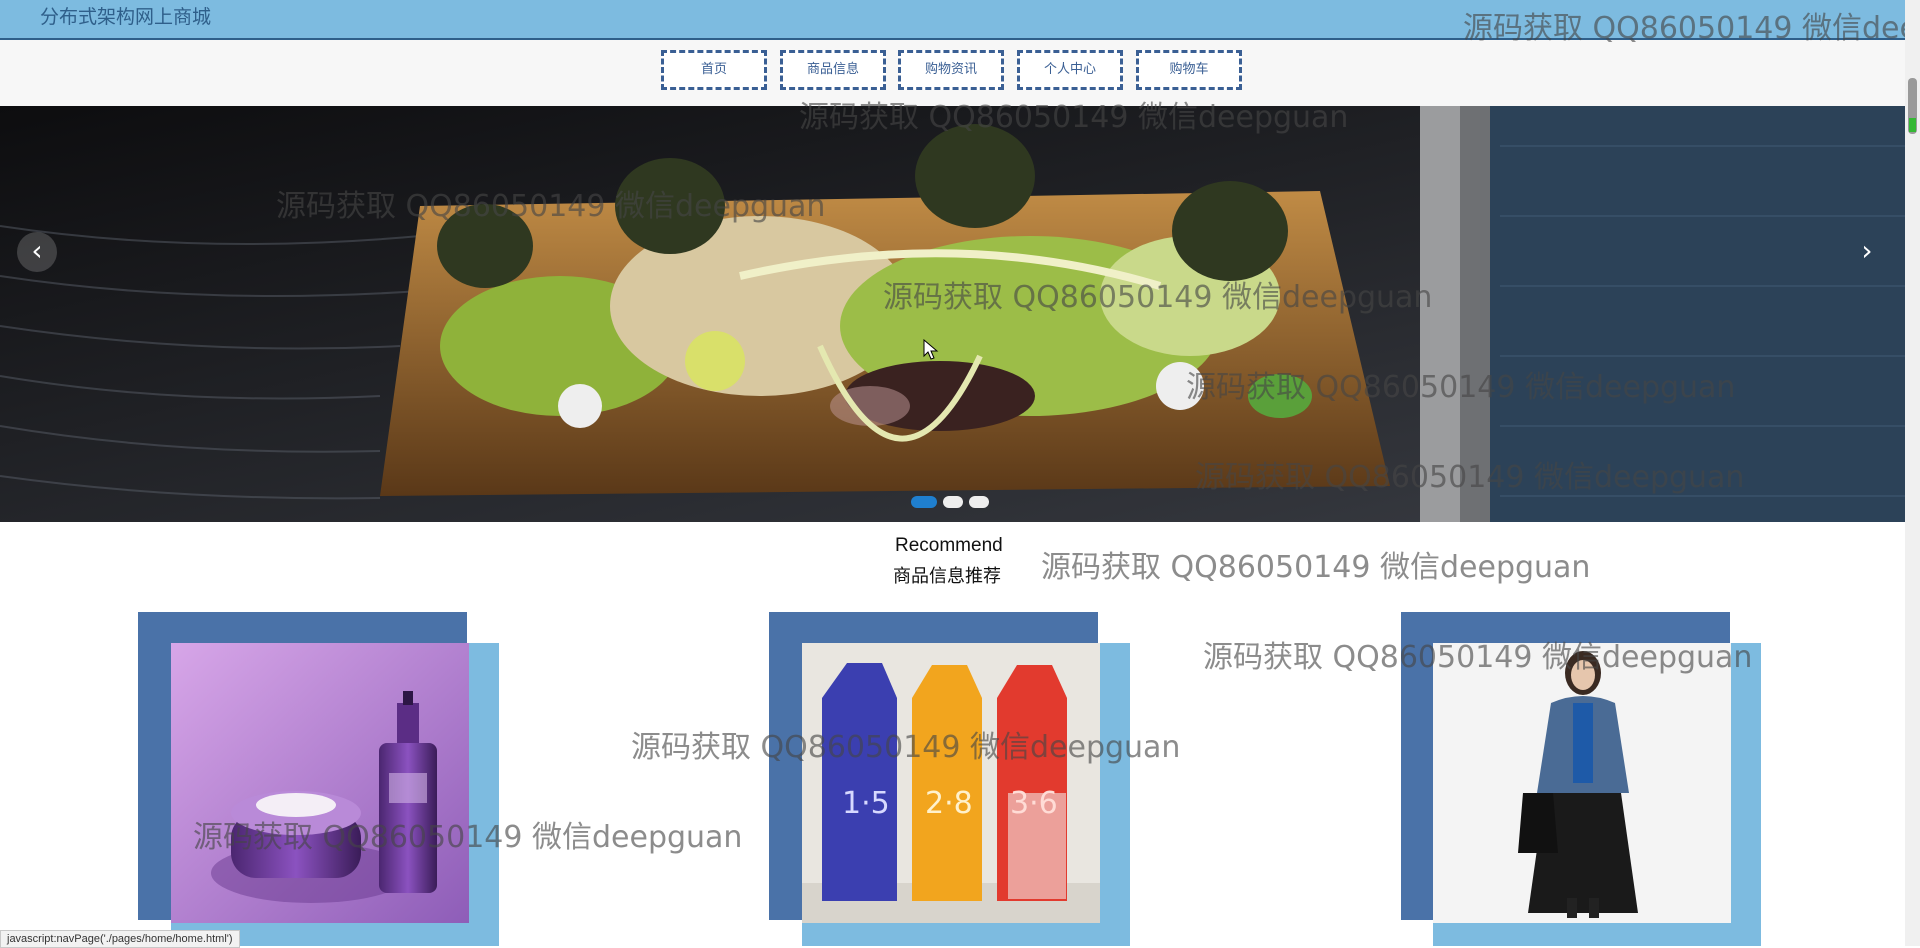  Describe the element at coordinates (931, 349) in the screenshot. I see `mouse-cursor-icon` at that location.